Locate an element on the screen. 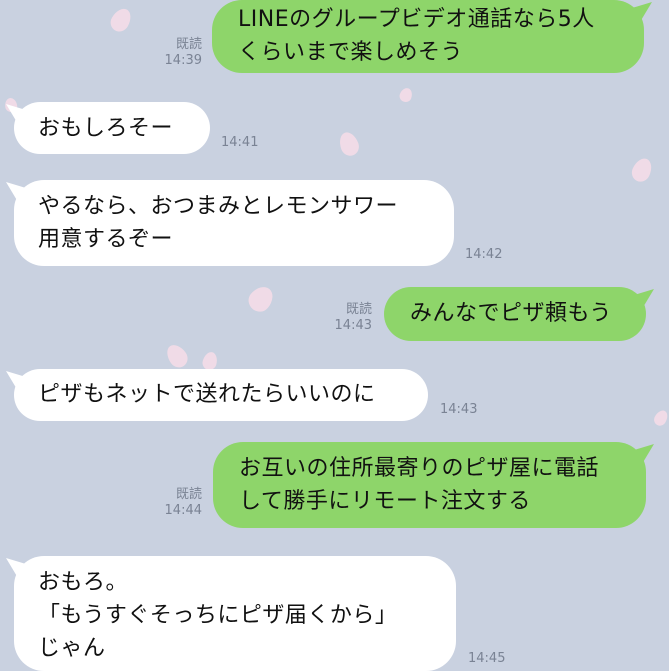 This screenshot has height=671, width=669. message-bubble-incoming: おもしろそー is located at coordinates (112, 128).